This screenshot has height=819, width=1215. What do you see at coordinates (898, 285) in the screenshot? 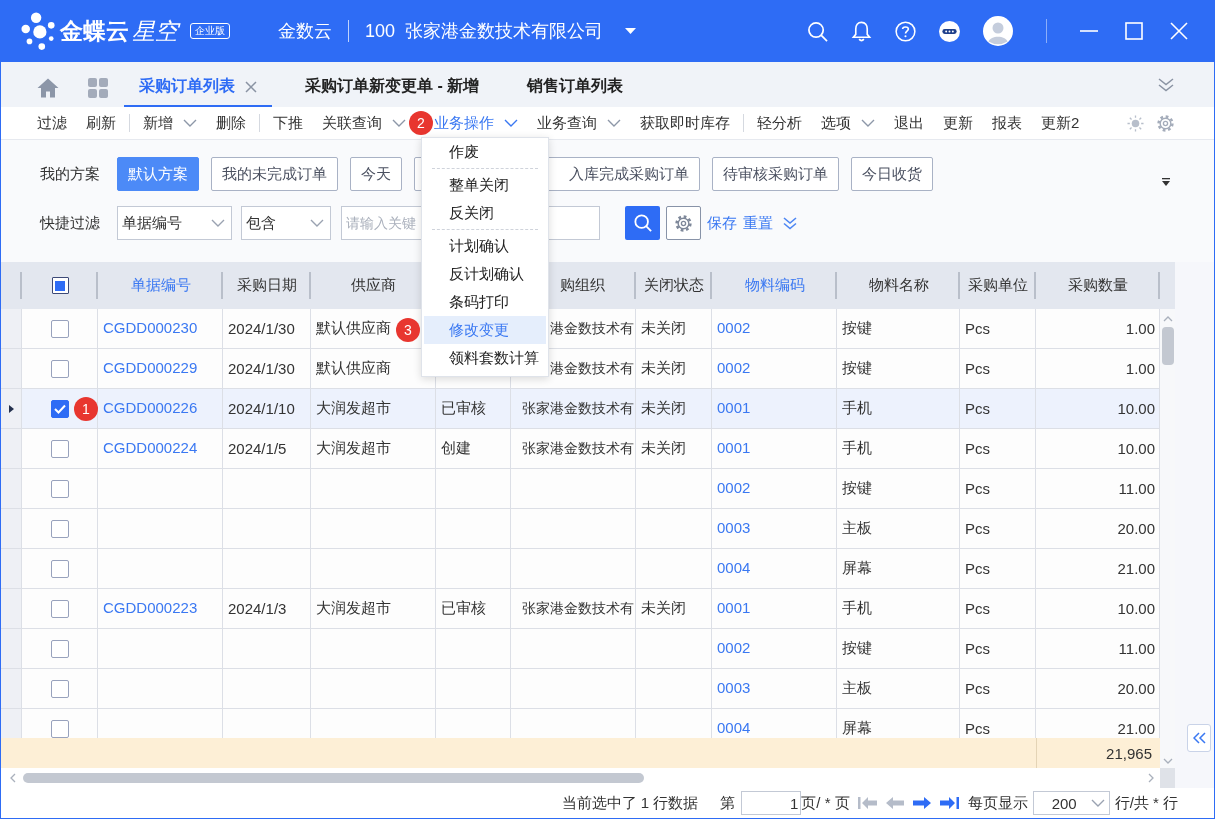
I see `column-header: 物料名称` at bounding box center [898, 285].